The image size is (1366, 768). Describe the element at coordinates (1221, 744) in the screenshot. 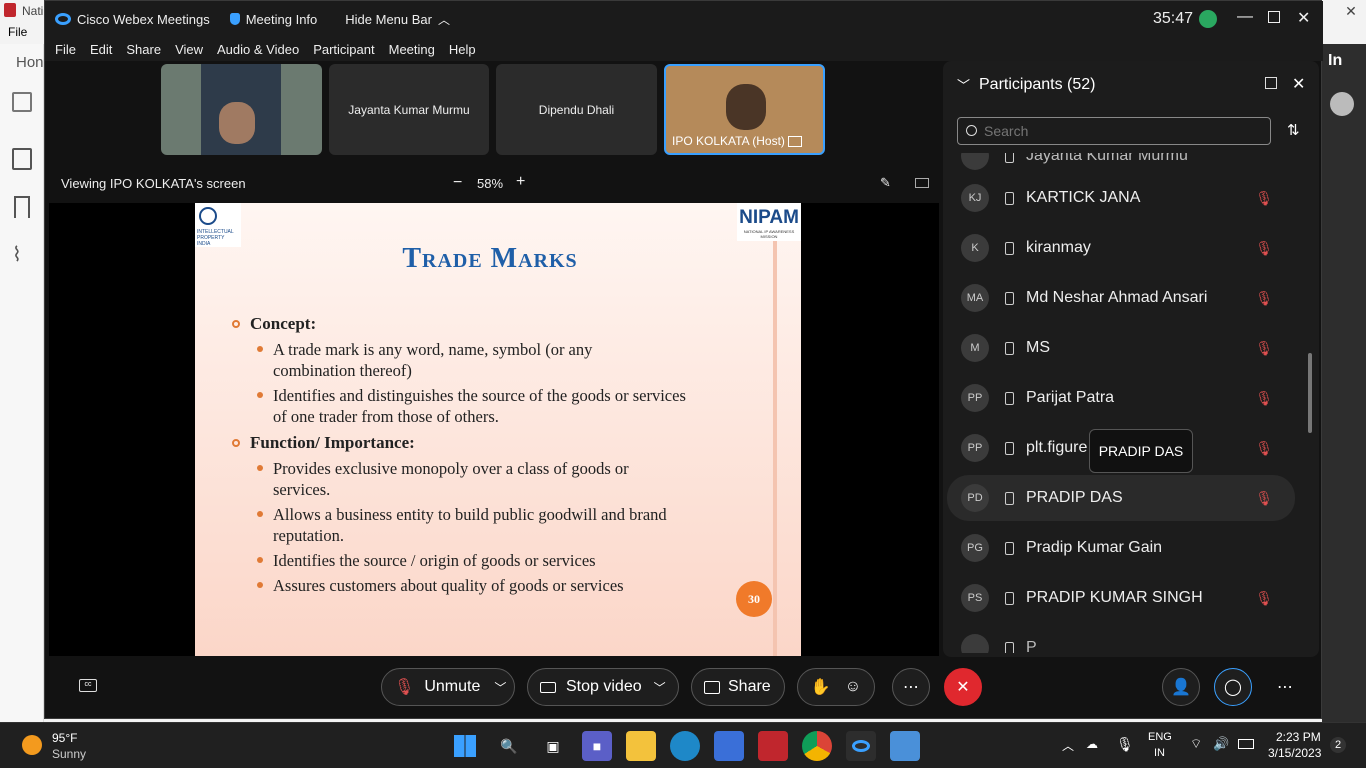

I see `volume-icon: 🔊` at that location.